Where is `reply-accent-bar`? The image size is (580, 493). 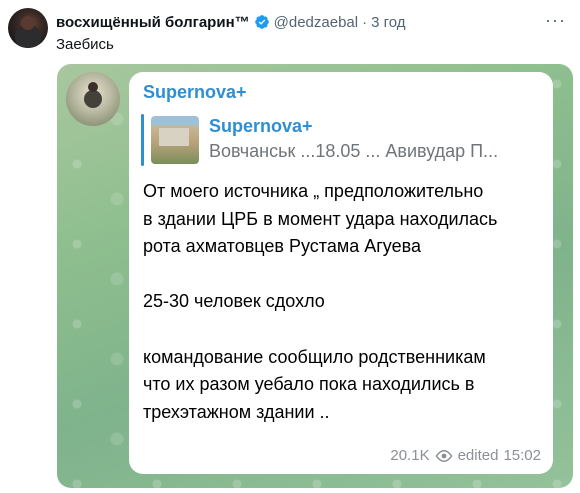
reply-accent-bar is located at coordinates (142, 140).